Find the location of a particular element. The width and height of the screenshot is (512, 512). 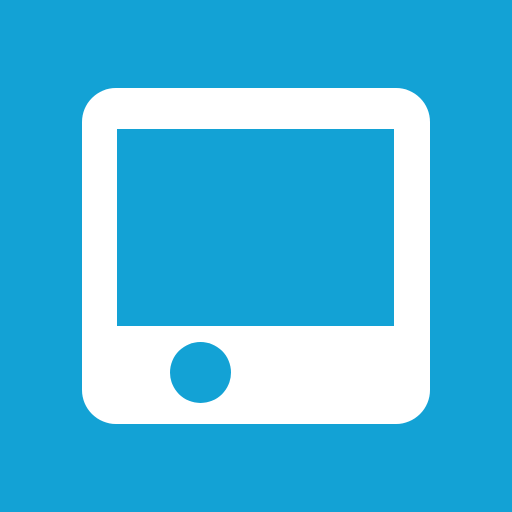

home-button-icon-part is located at coordinates (200, 372).